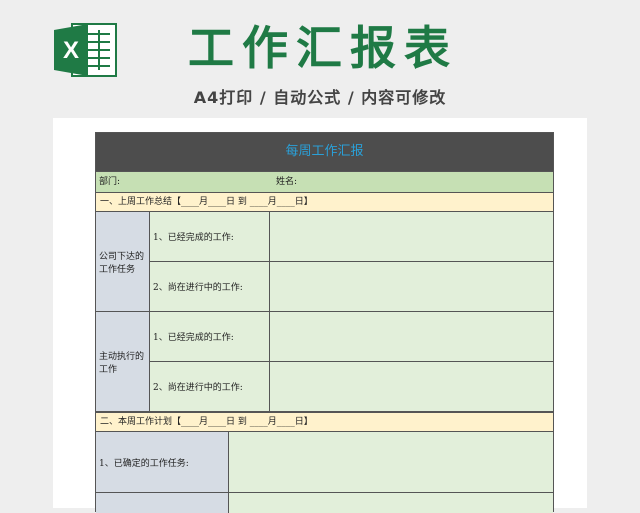  Describe the element at coordinates (287, 182) in the screenshot. I see `name-label: 姓名:` at that location.